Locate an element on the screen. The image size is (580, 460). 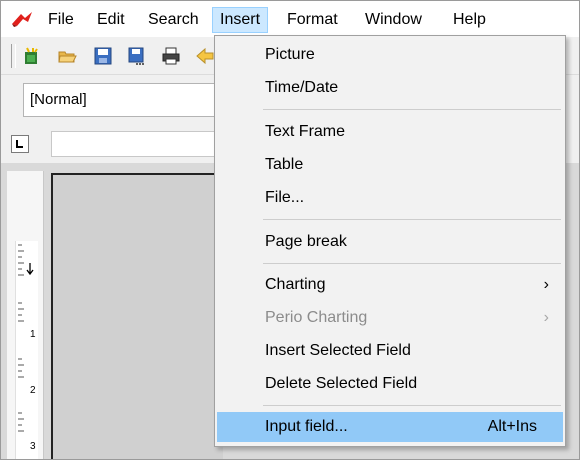
menu-format: Format is located at coordinates (312, 20).